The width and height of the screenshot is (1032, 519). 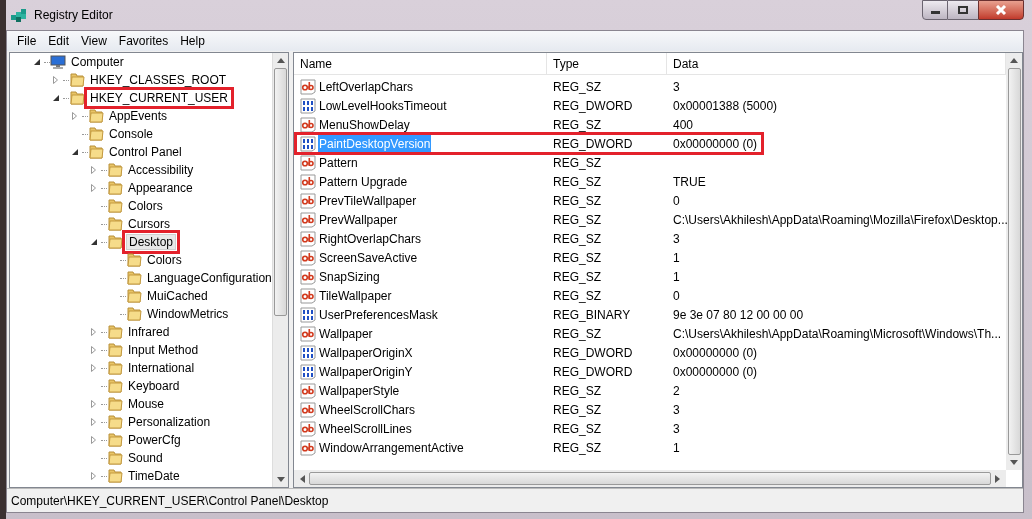 I want to click on tree-item: Appearance, so click(x=160, y=188).